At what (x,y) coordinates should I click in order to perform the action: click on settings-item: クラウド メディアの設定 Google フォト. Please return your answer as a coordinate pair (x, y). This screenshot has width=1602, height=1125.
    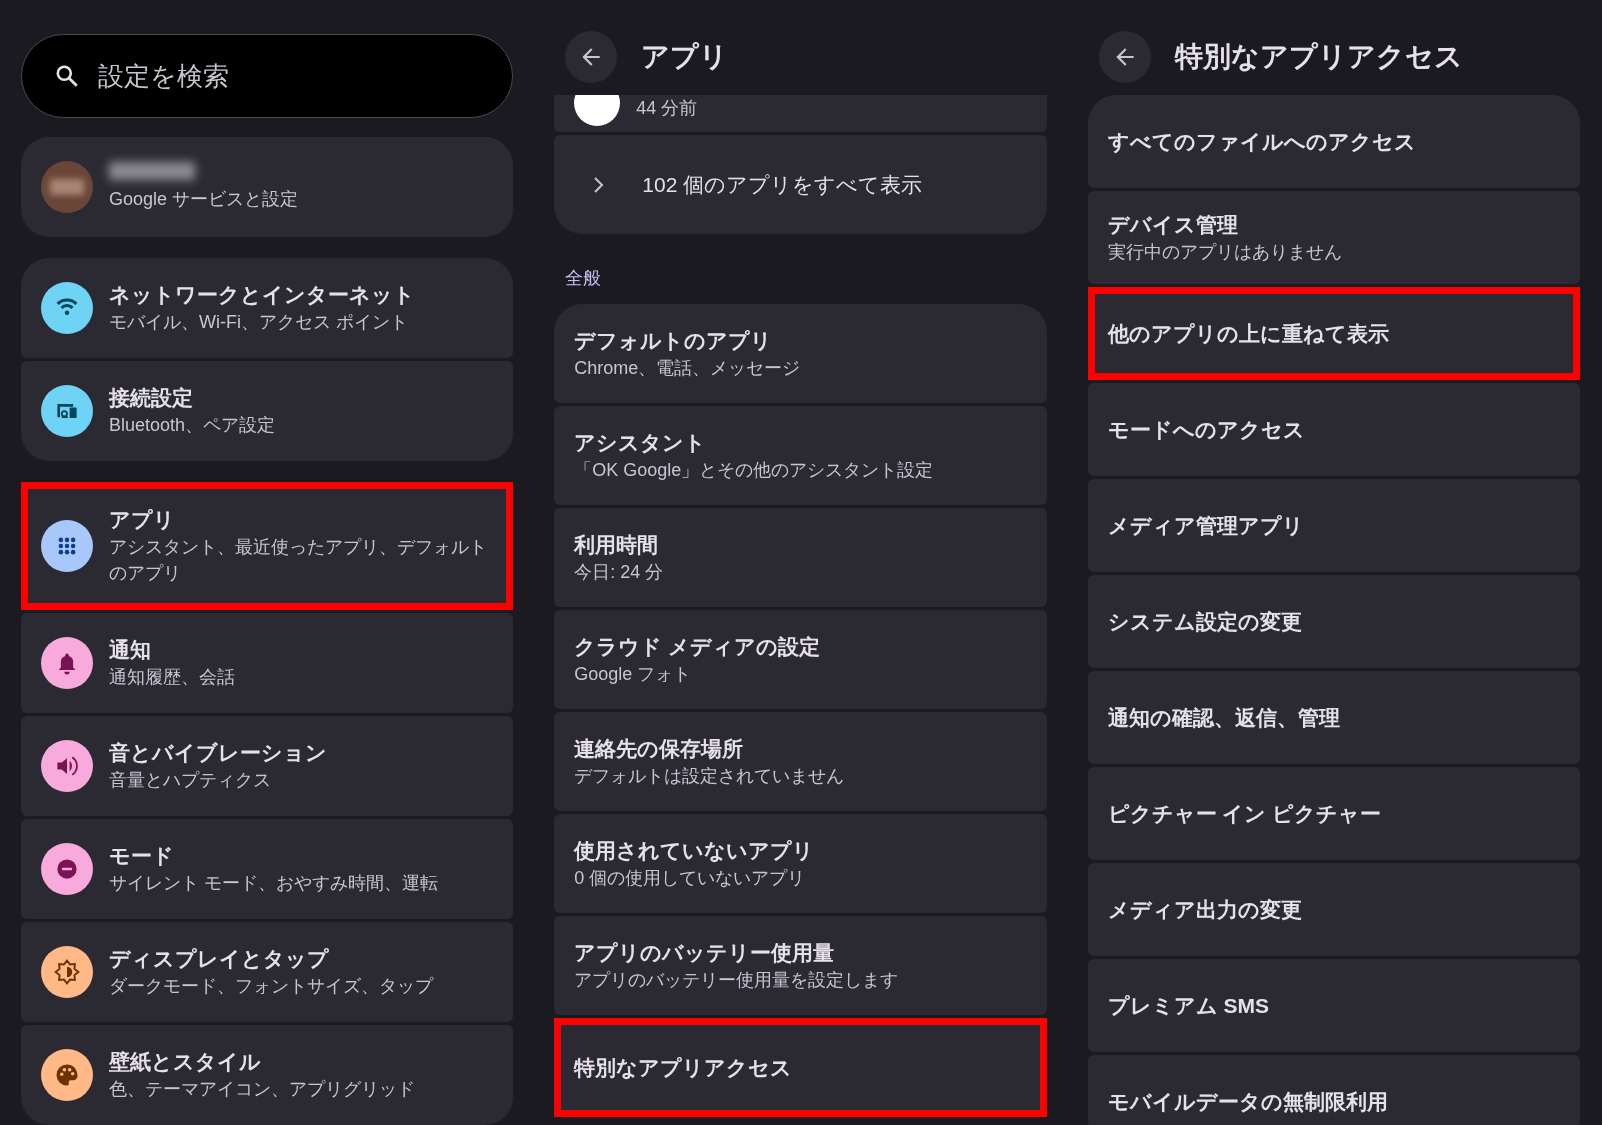
    Looking at the image, I should click on (800, 659).